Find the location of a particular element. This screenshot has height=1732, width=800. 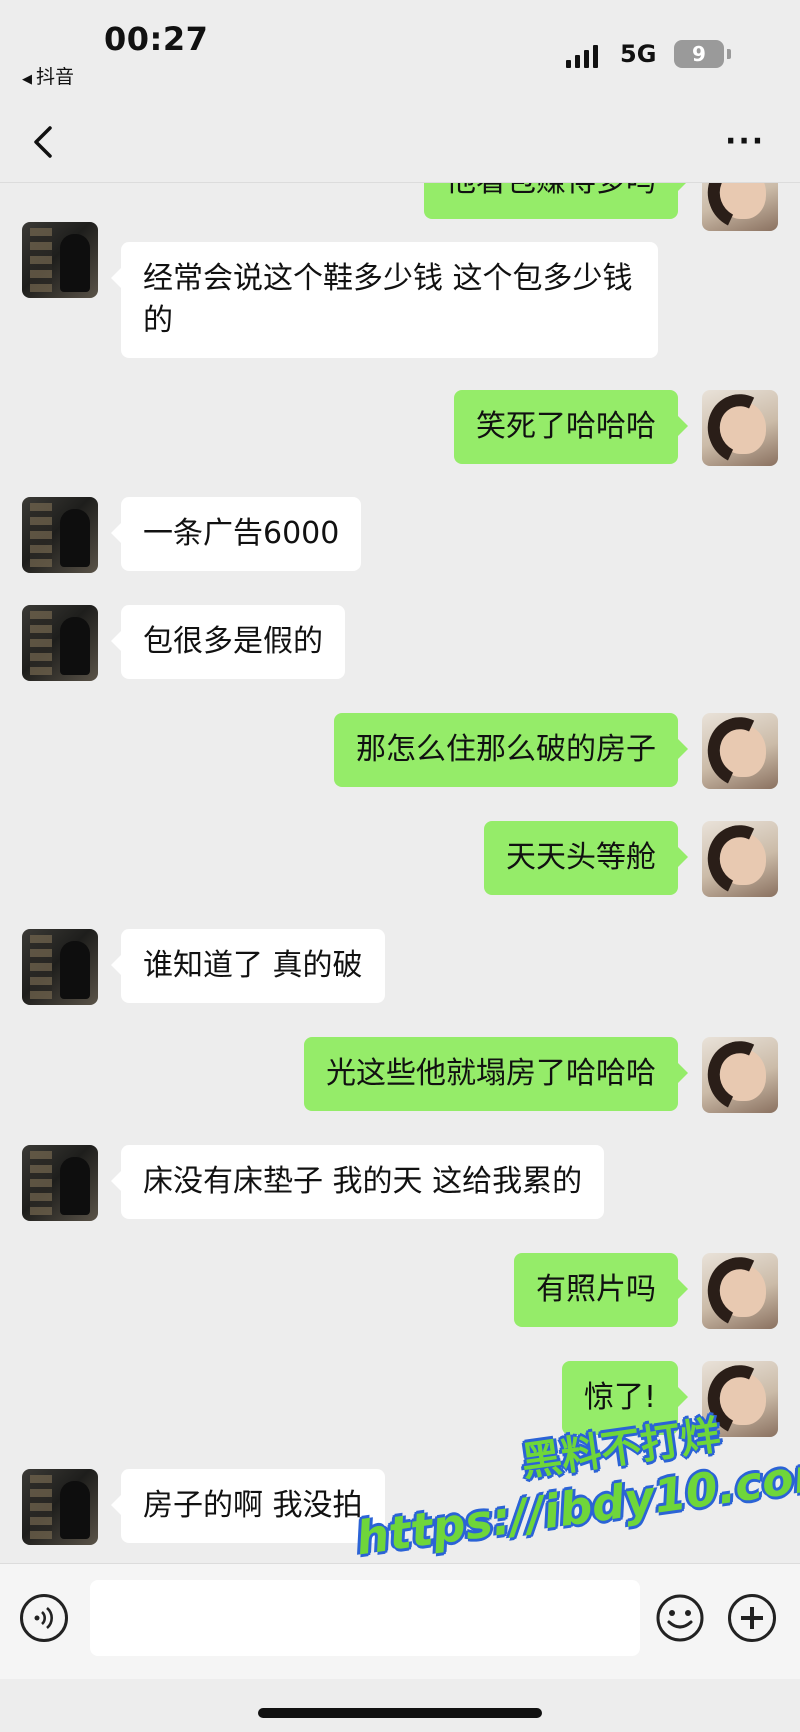

message-bubble-sent: 天天头等舱 is located at coordinates (586, 858).